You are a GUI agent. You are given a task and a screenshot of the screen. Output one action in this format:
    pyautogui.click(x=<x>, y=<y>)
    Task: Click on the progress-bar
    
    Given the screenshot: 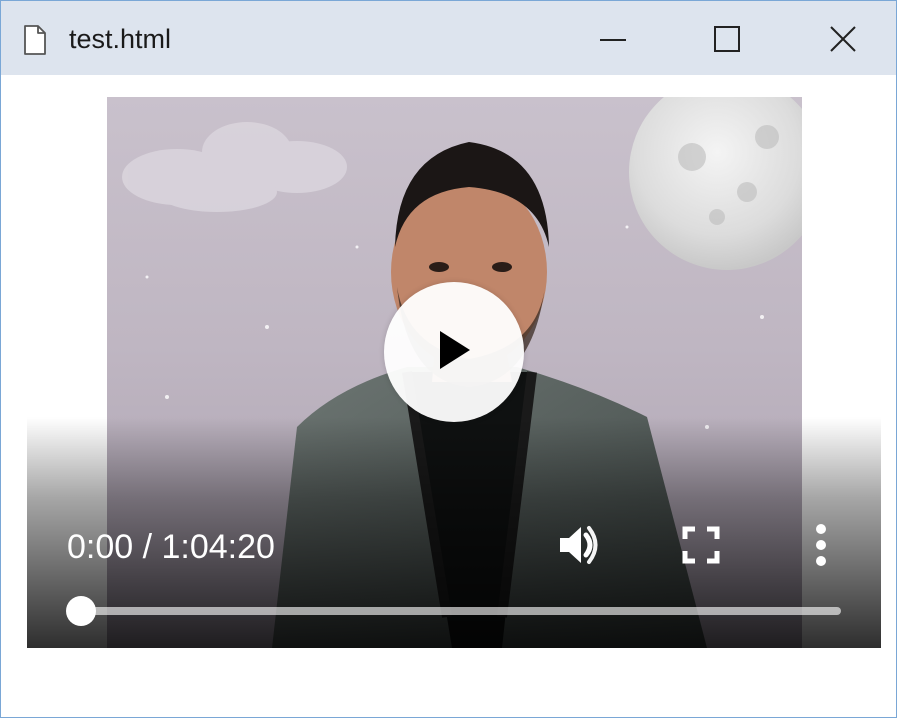 What is the action you would take?
    pyautogui.click(x=453, y=611)
    